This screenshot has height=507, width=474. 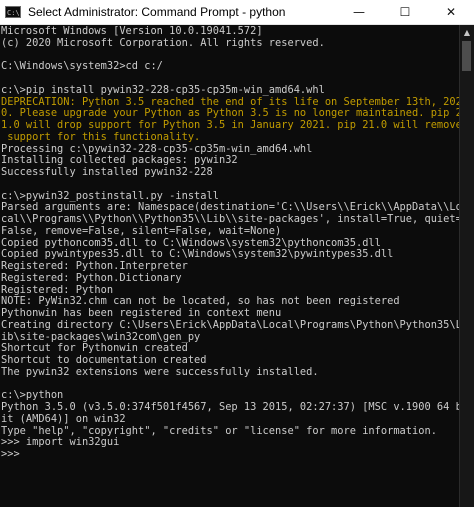 I want to click on console-line: >>> import win32gui, so click(x=60, y=442).